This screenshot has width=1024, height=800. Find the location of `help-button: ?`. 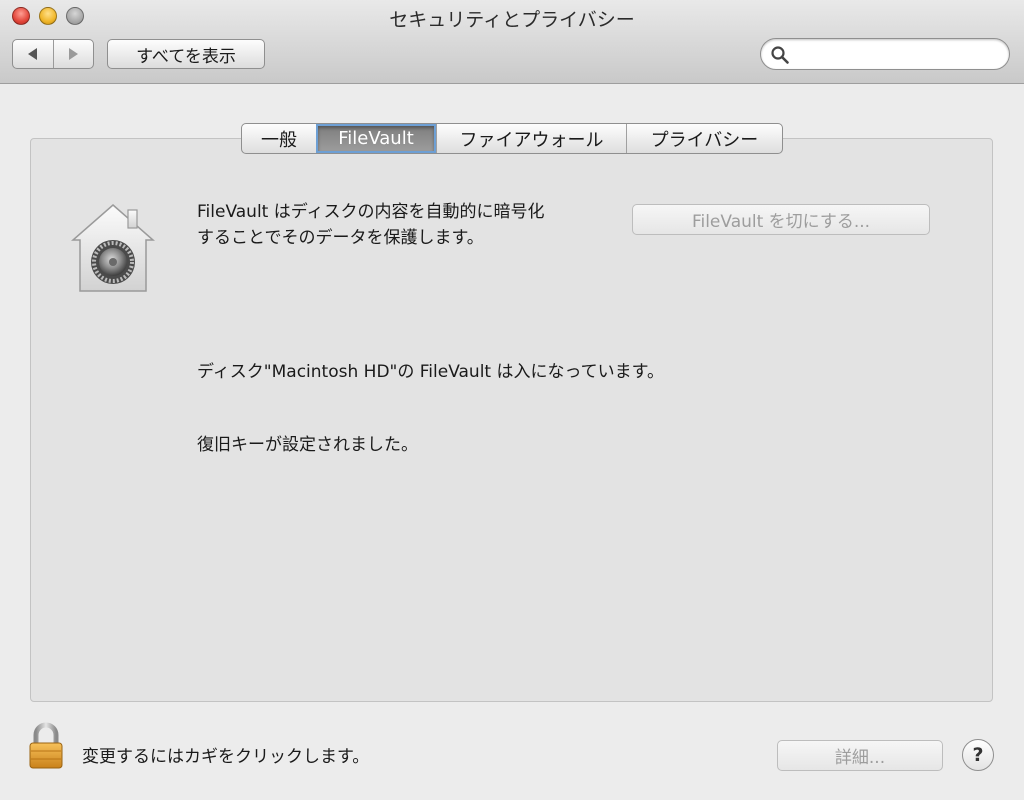

help-button: ? is located at coordinates (978, 755).